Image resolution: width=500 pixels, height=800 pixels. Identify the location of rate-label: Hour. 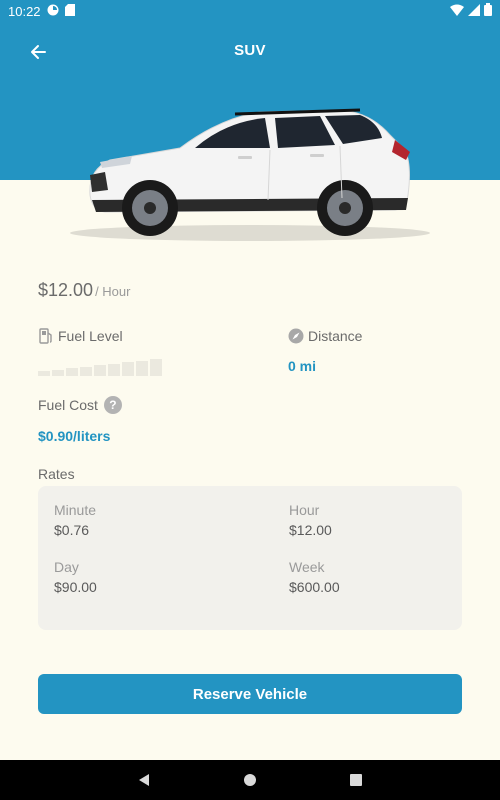
(304, 510).